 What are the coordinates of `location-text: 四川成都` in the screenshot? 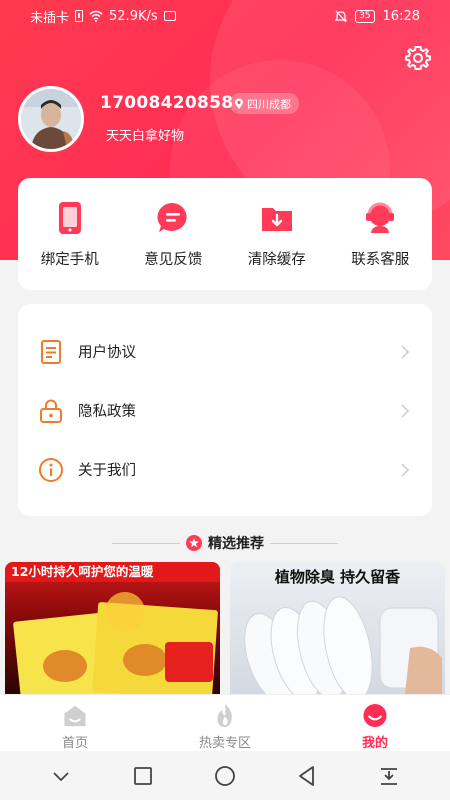 It's located at (269, 104).